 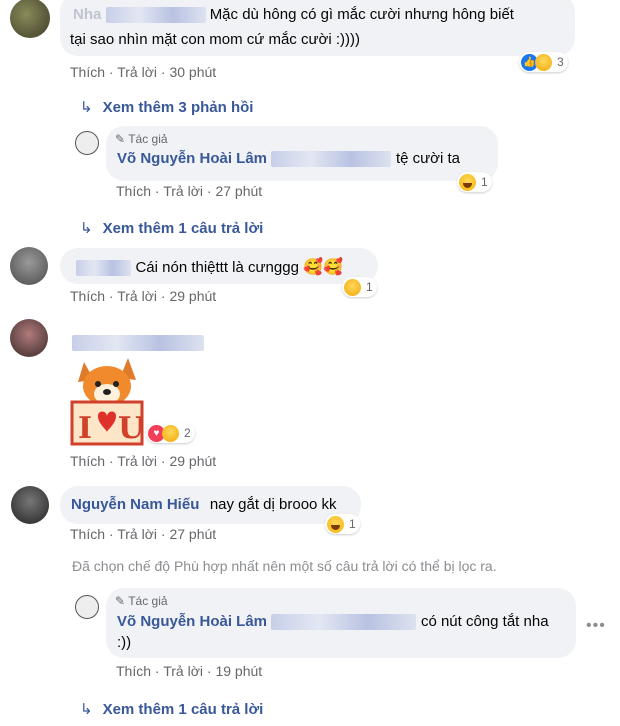 I want to click on reaction-count: 3, so click(x=560, y=62).